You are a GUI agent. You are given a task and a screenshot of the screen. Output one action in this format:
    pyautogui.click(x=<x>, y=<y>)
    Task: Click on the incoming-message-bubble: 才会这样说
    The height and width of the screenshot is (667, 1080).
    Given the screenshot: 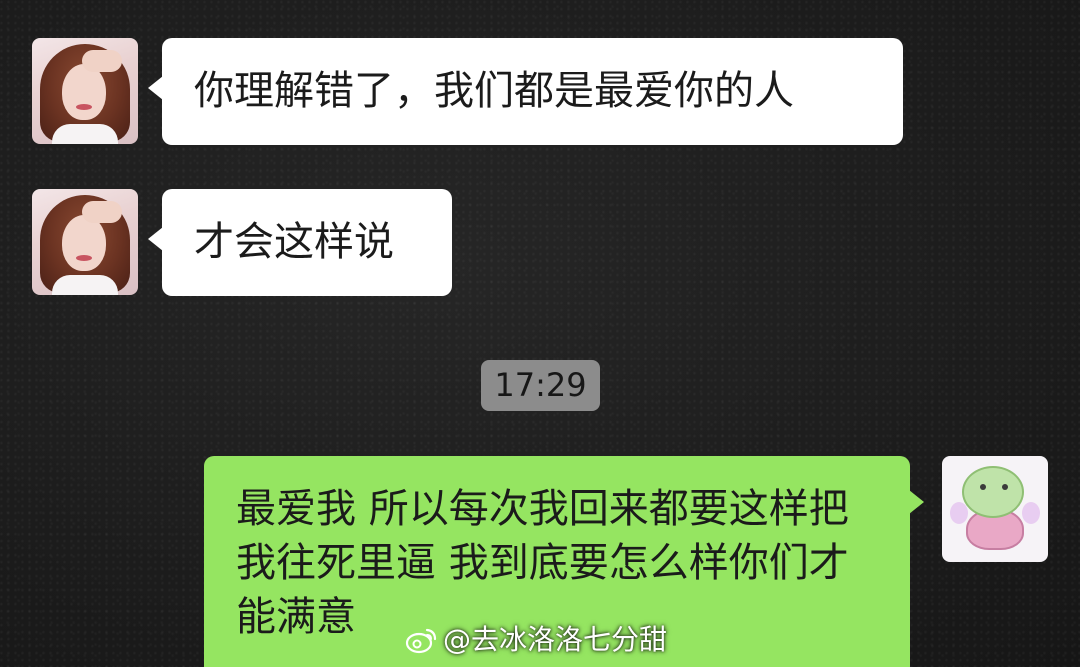 What is the action you would take?
    pyautogui.click(x=300, y=242)
    